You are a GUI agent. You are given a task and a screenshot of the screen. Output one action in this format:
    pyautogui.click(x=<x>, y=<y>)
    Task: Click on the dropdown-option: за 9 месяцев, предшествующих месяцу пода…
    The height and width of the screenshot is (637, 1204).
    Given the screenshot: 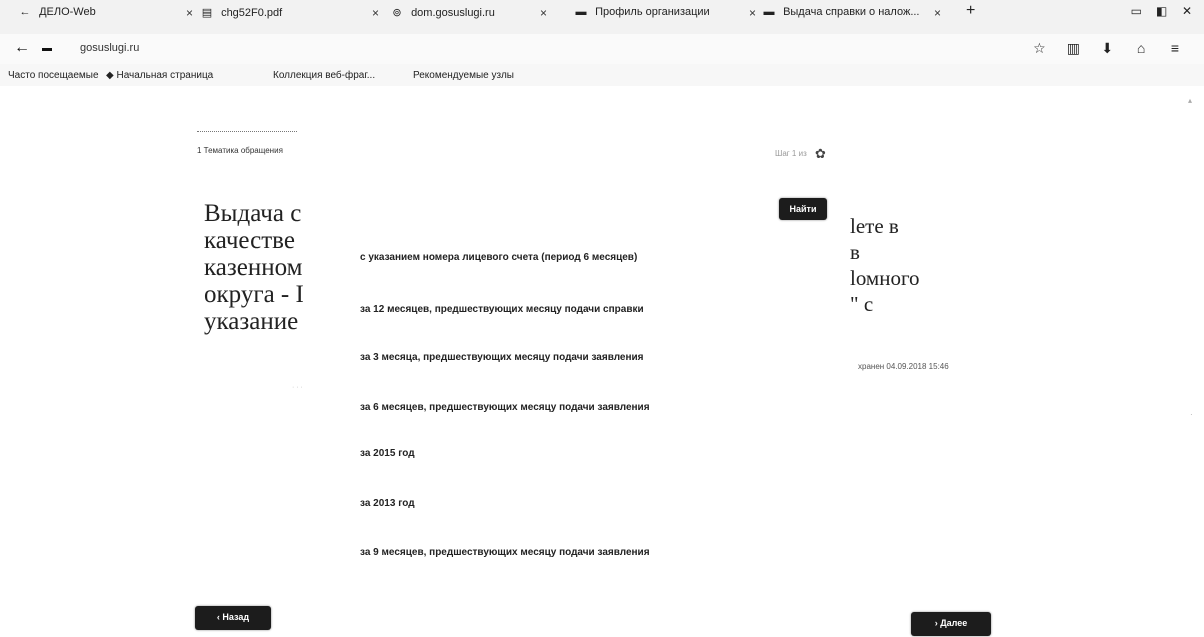 What is the action you would take?
    pyautogui.click(x=505, y=552)
    